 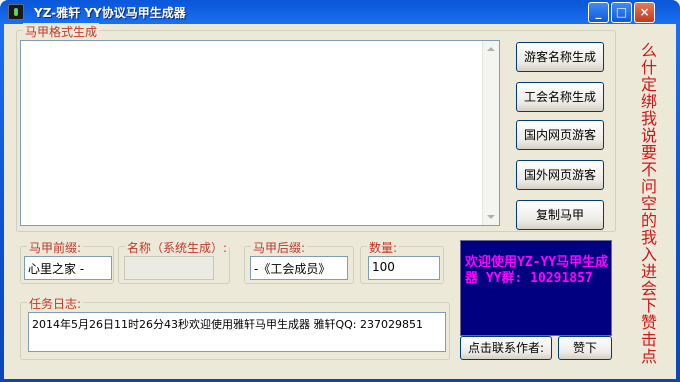 What do you see at coordinates (536, 288) in the screenshot?
I see `promo-panel: 欢迎使用YZ-YY马甲生成器 YY群: 10291857` at bounding box center [536, 288].